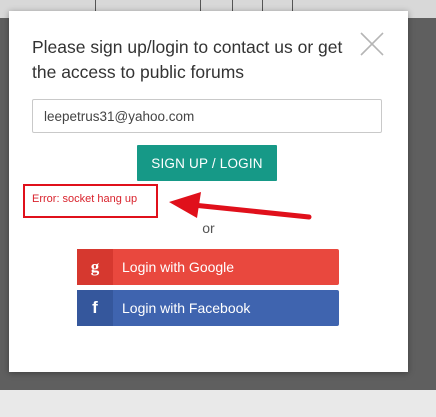 Image resolution: width=436 pixels, height=417 pixels. I want to click on facebook-icon: f, so click(95, 308).